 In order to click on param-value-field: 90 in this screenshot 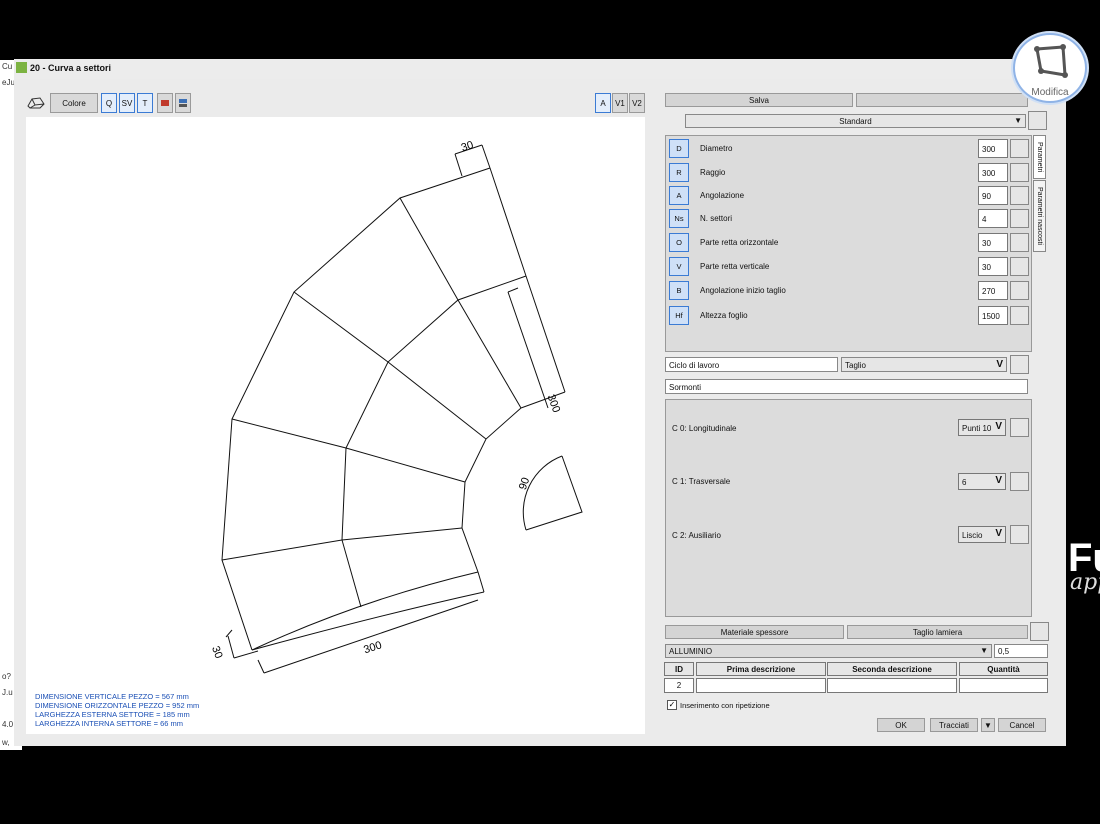, I will do `click(993, 195)`.